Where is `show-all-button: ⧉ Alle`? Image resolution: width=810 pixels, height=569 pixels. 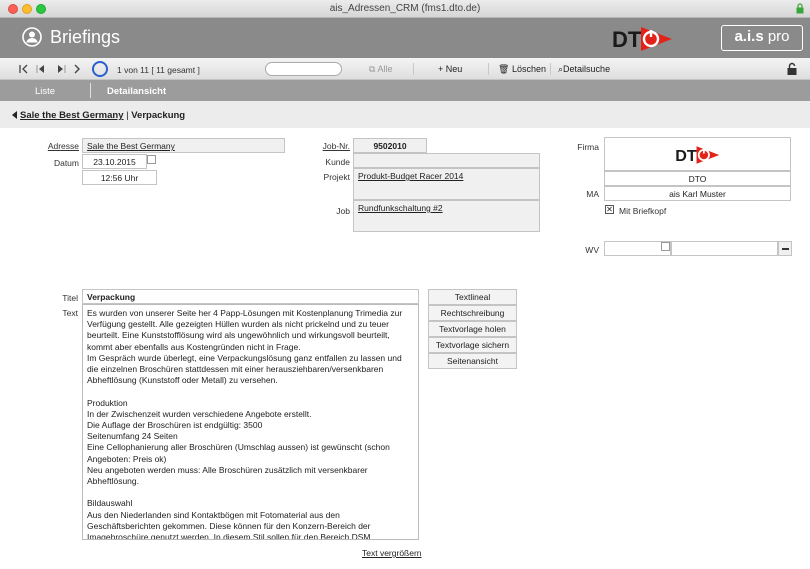
show-all-button: ⧉ Alle is located at coordinates (380, 69).